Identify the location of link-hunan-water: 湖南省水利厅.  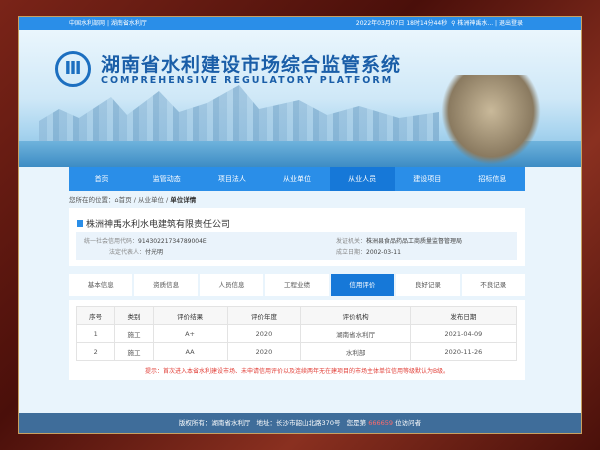
(129, 23).